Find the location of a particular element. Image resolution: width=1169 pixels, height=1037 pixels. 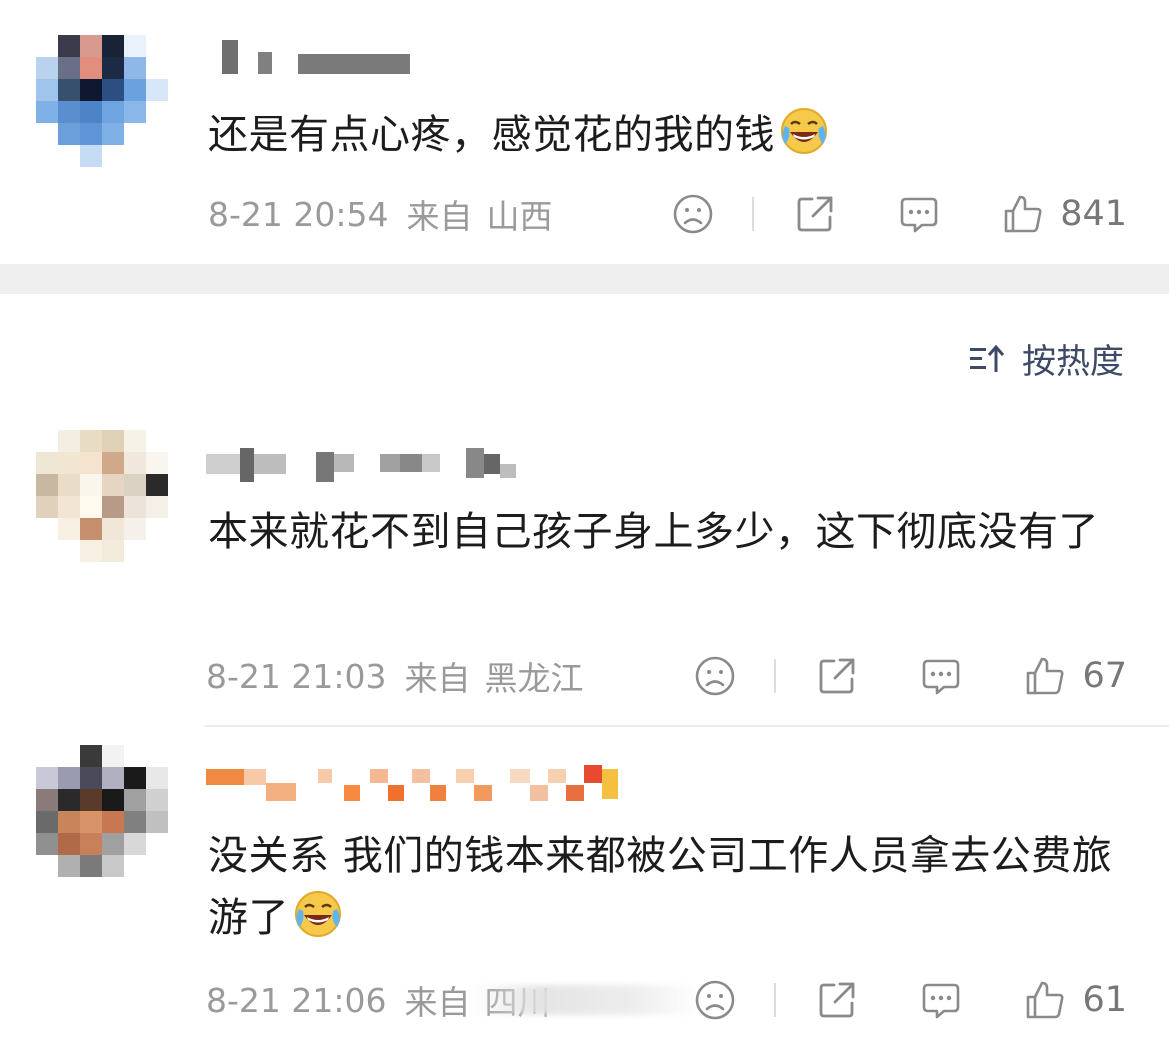

comment-time: 8-21 21:03 is located at coordinates (296, 676).